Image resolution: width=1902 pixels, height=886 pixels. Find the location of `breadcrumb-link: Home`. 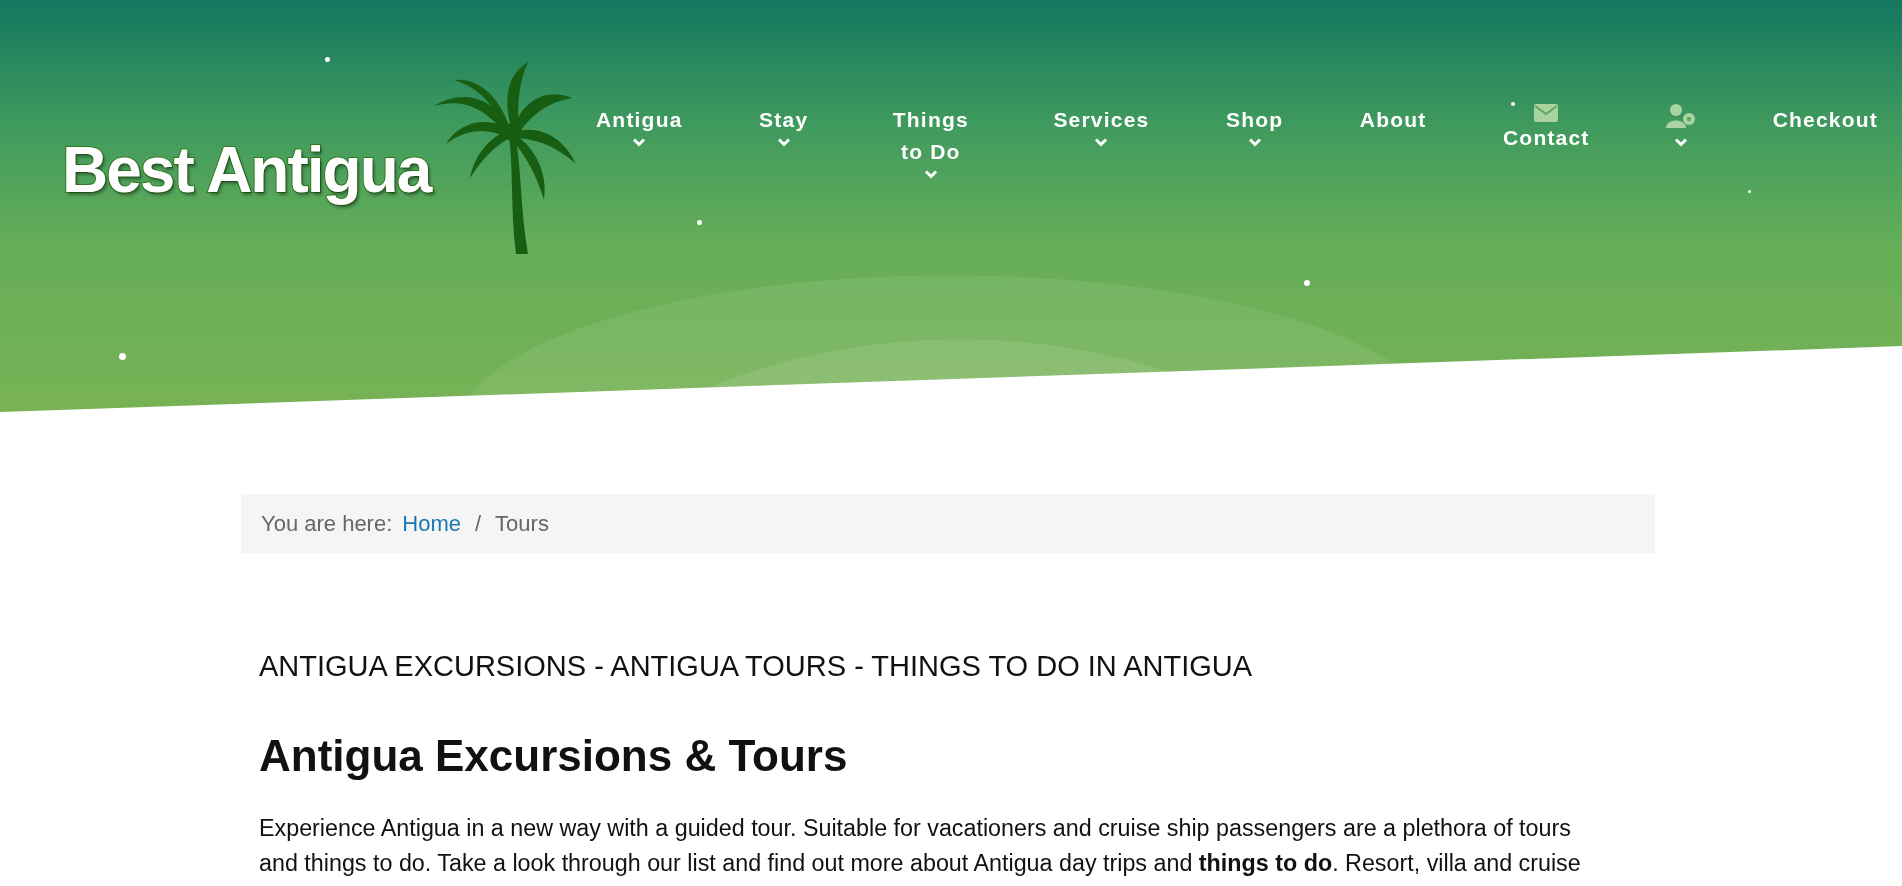

breadcrumb-link: Home is located at coordinates (431, 523).